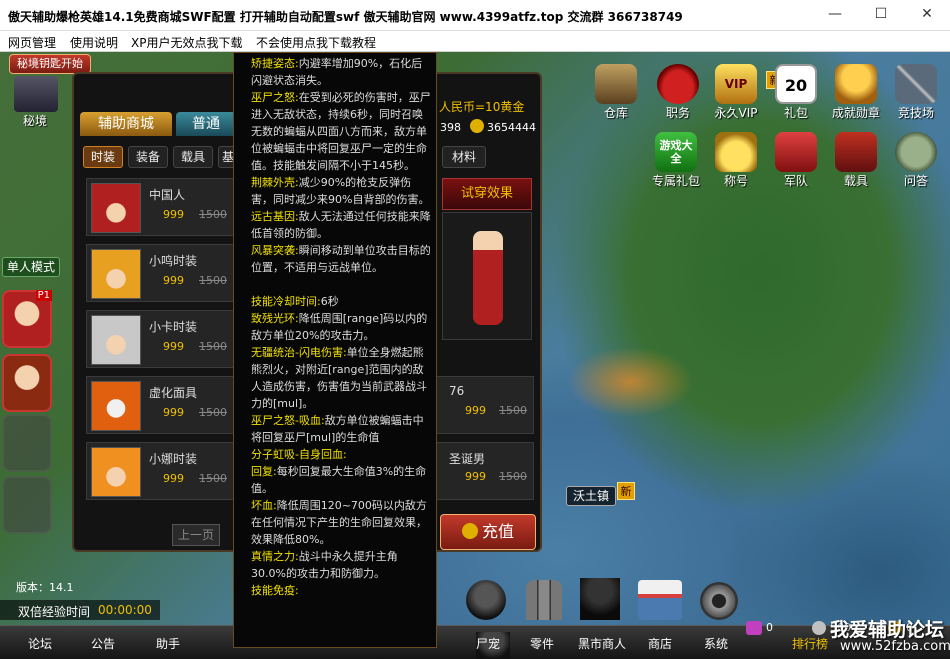  I want to click on player-avatar-p1: P1, so click(27, 319).